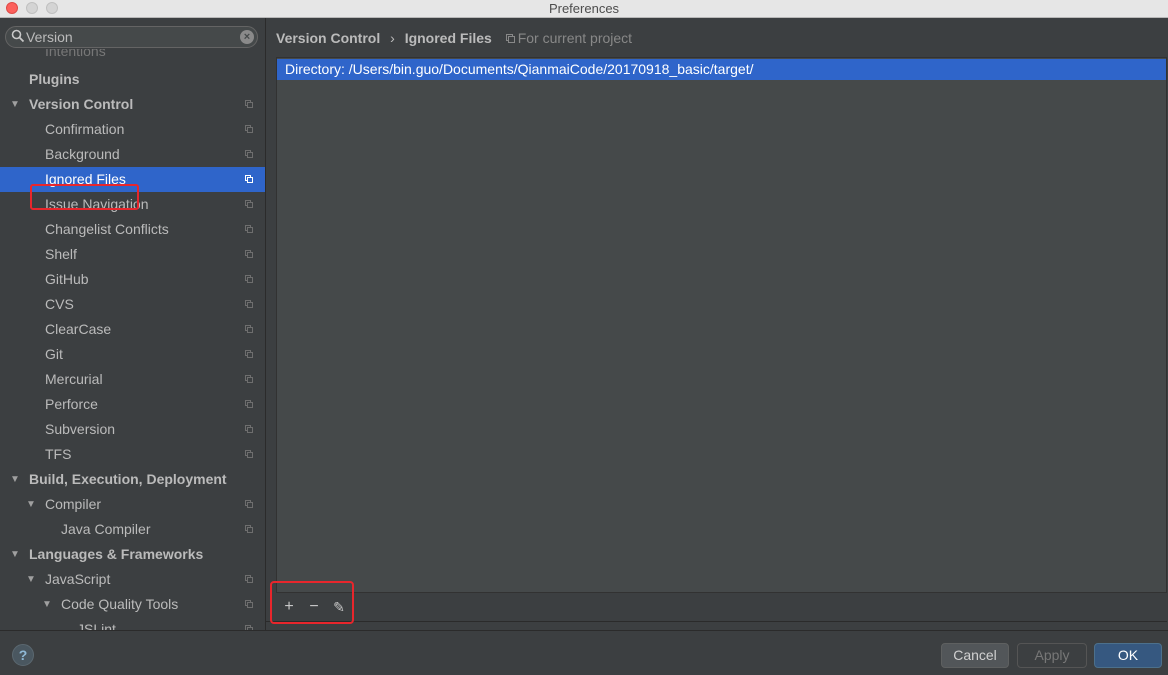  I want to click on help-button: ?, so click(23, 655).